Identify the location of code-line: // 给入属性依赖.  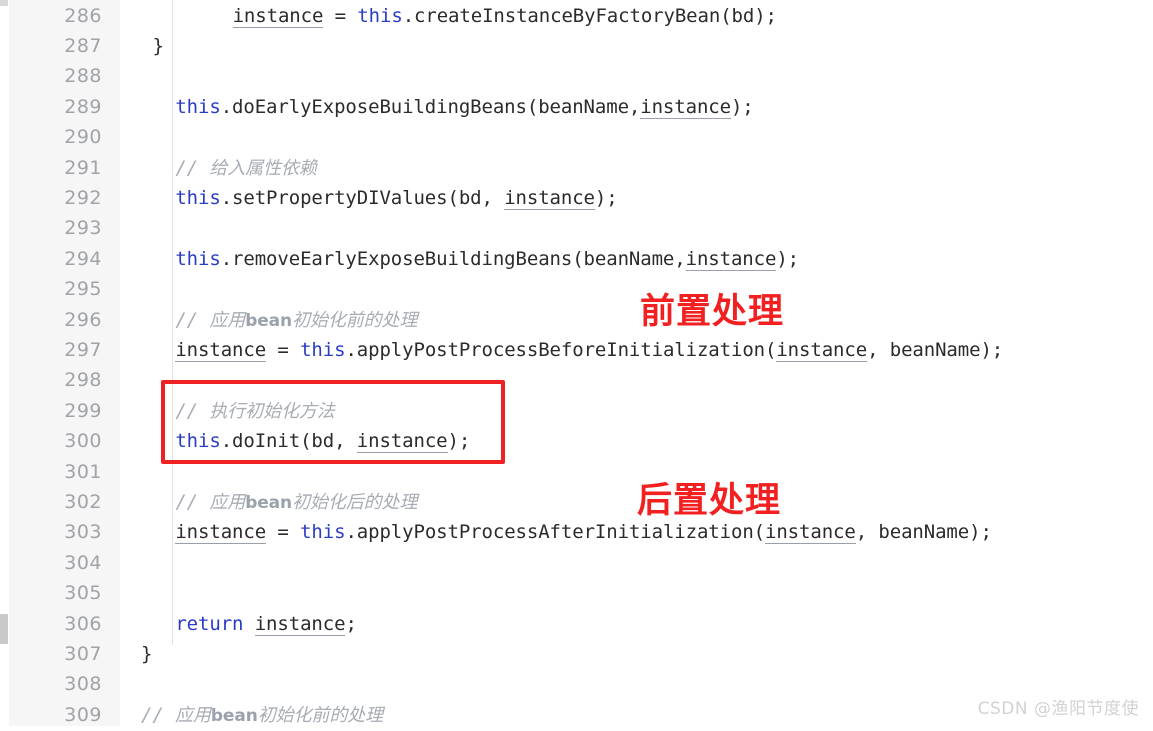
(246, 168).